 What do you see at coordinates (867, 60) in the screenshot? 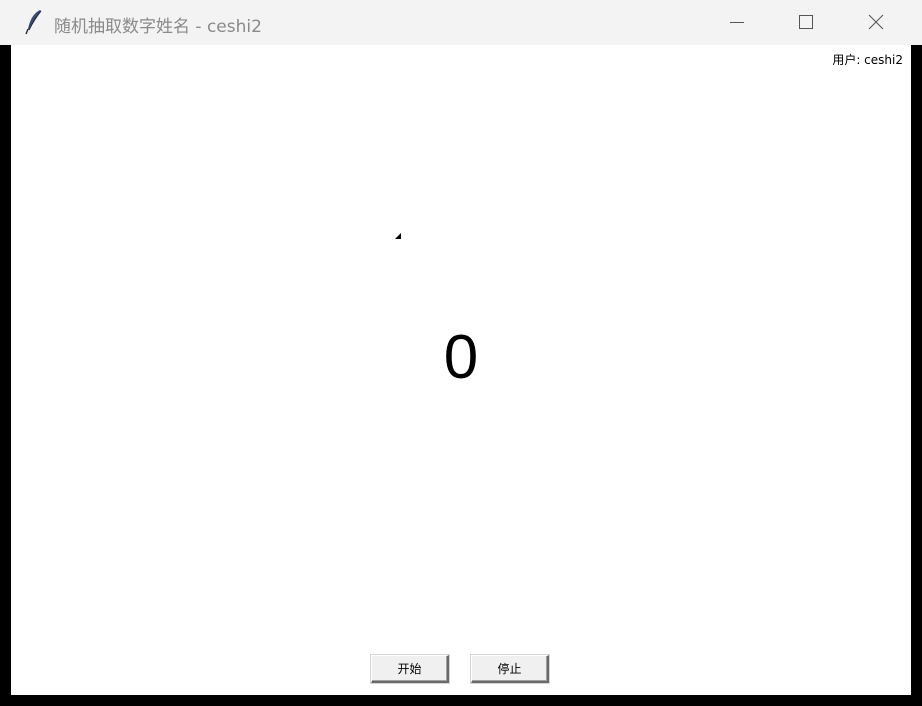
I see `user-label: 用户: ceshi2` at bounding box center [867, 60].